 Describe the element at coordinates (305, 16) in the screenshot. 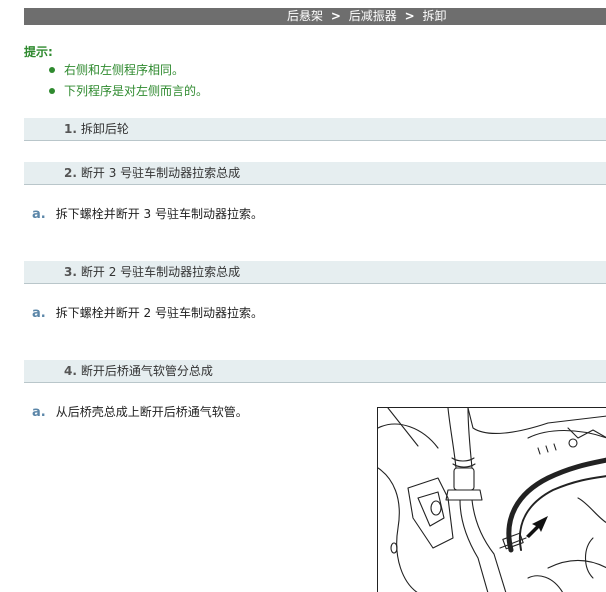

I see `breadcrumb-suspension: 后悬架` at that location.